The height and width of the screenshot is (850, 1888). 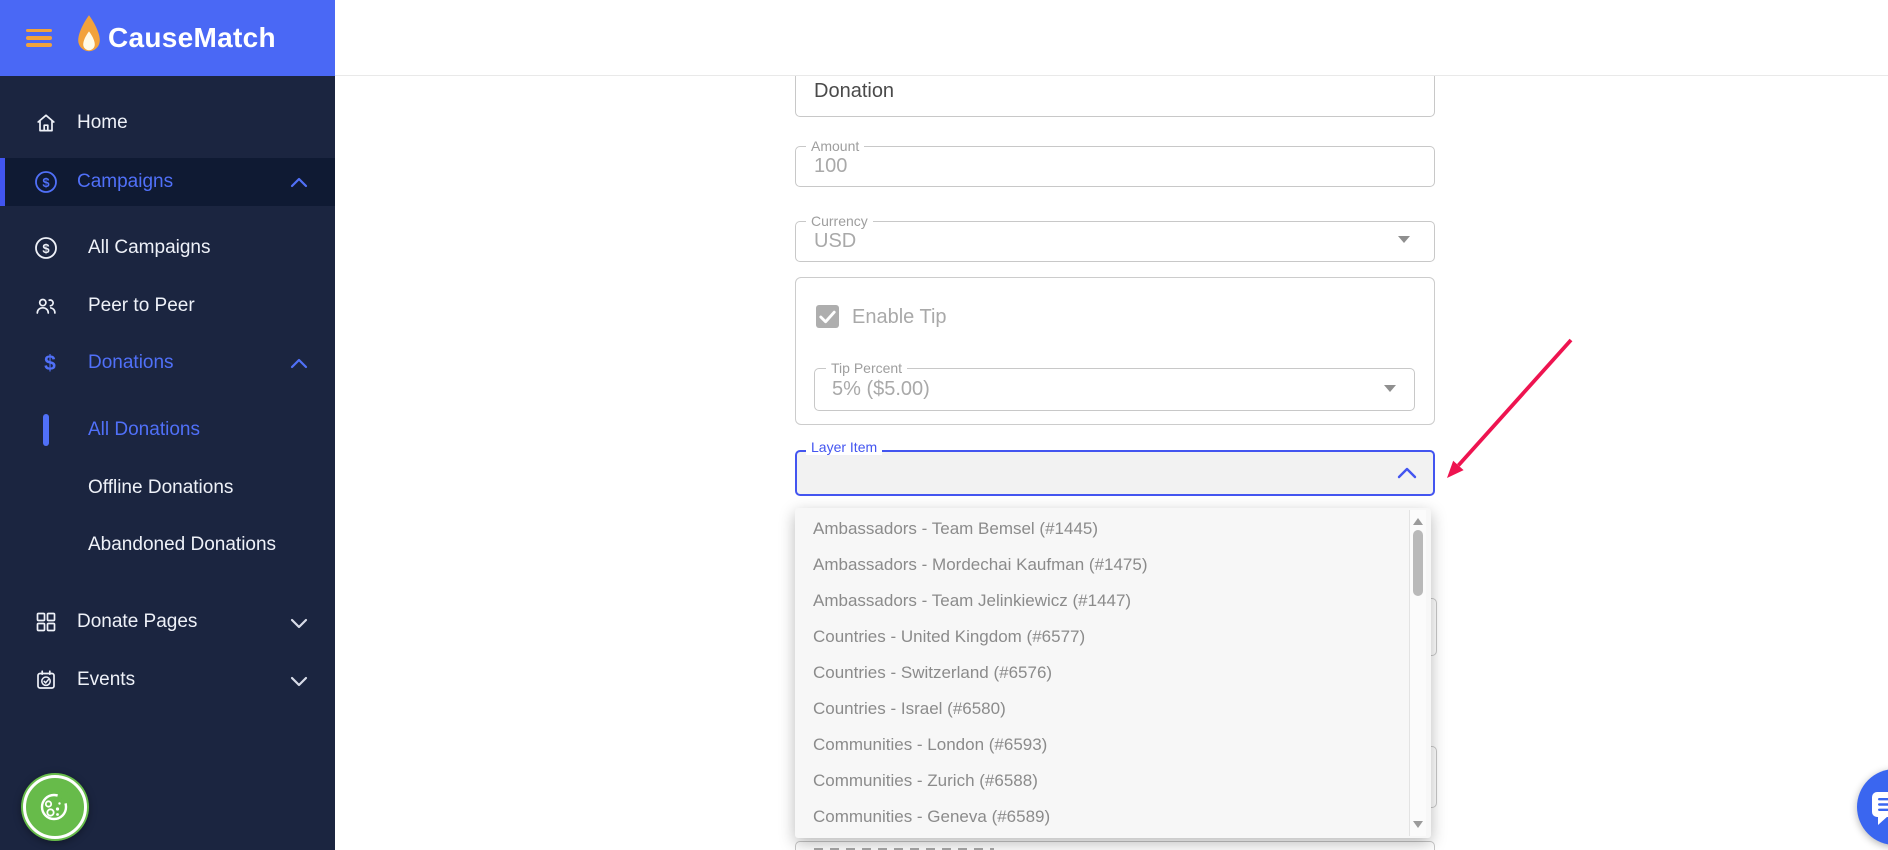 I want to click on currency-value: USD, so click(x=835, y=241).